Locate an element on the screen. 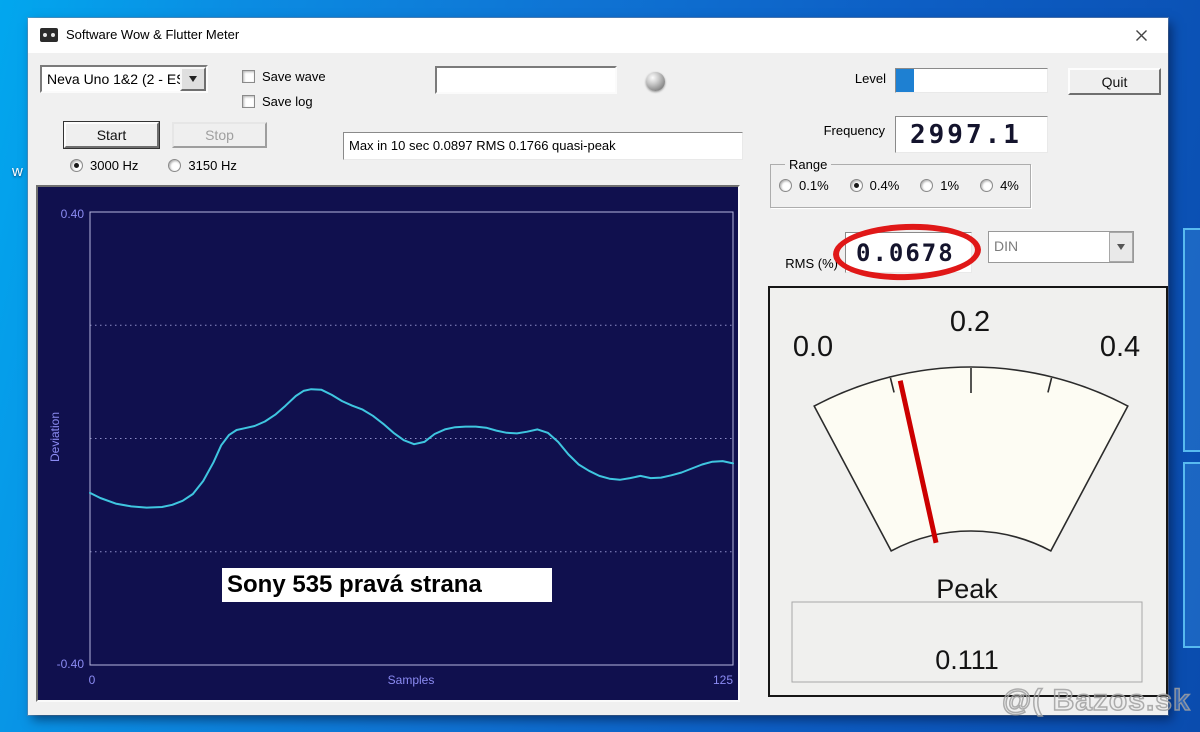 The width and height of the screenshot is (1200, 732). toggle-label: 0.1% is located at coordinates (814, 185).